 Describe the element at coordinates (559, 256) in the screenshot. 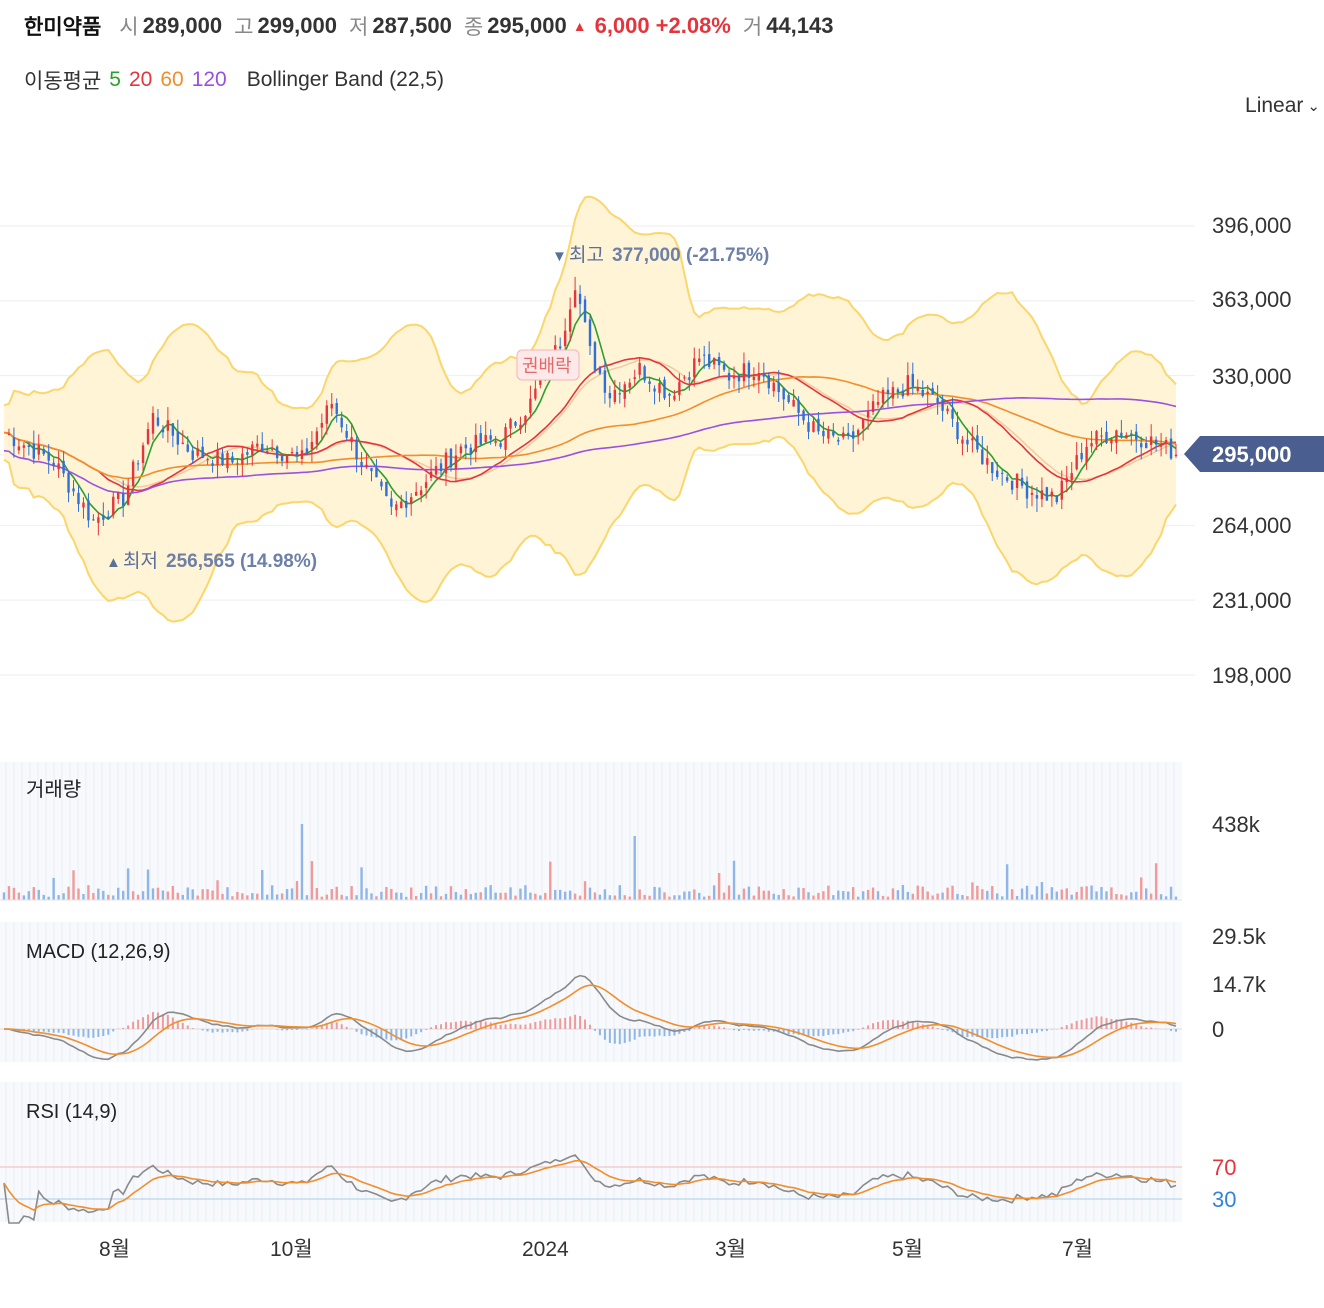

I see `triangle-down-icon: ▼` at that location.